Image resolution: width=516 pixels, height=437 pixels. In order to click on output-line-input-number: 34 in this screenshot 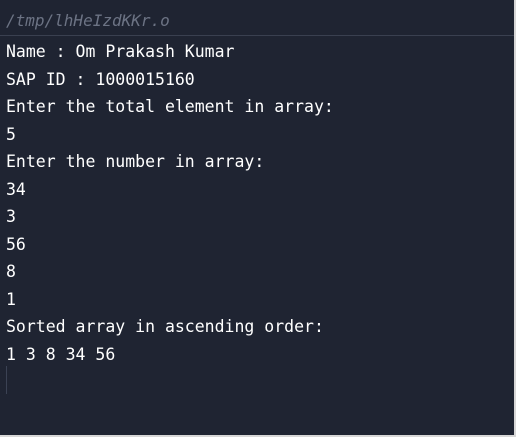, I will do `click(16, 189)`.